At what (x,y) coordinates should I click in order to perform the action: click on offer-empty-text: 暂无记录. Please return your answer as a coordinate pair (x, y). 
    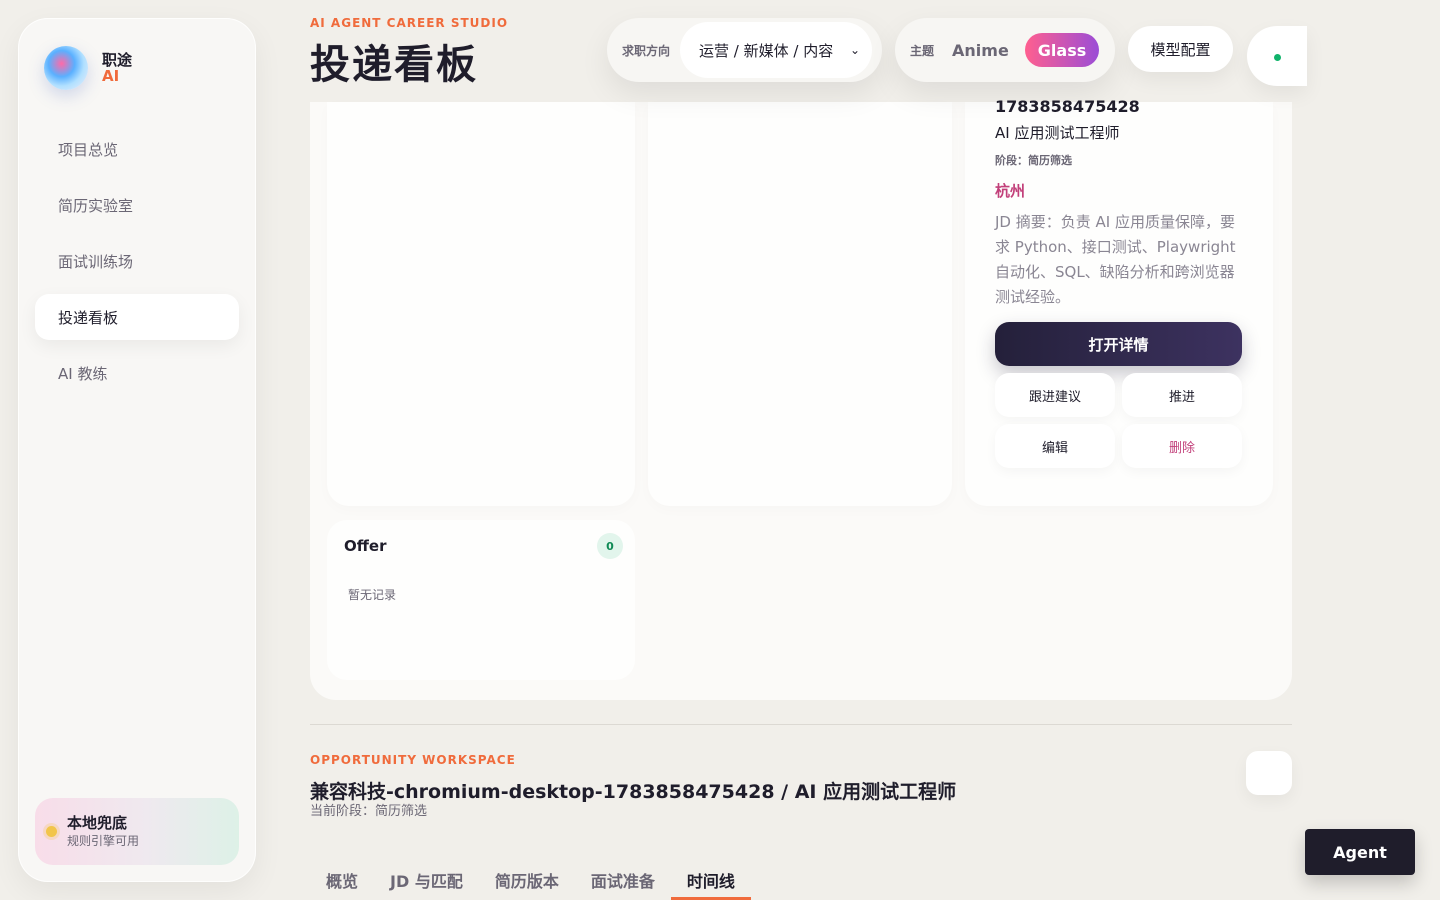
    Looking at the image, I should click on (372, 595).